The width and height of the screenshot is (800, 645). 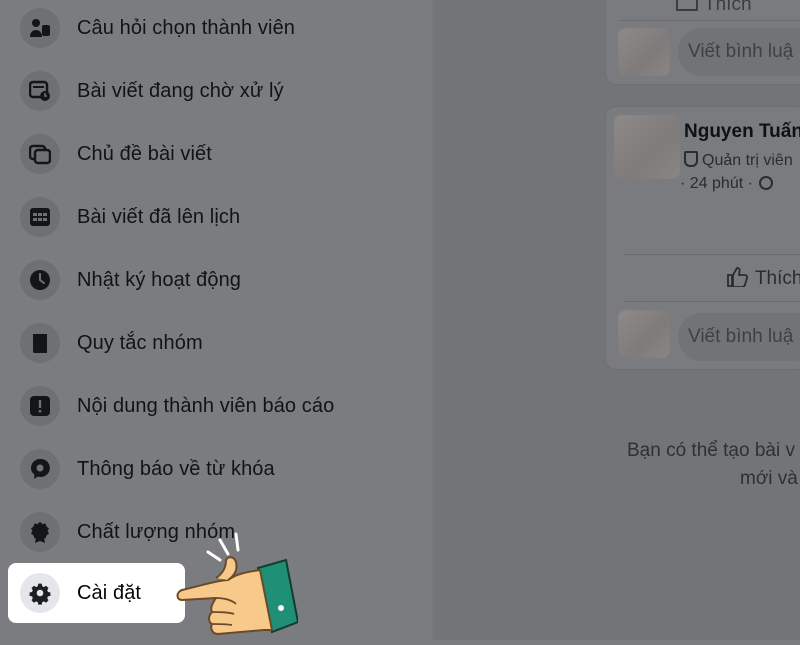 I want to click on member-question-icon, so click(x=40, y=28).